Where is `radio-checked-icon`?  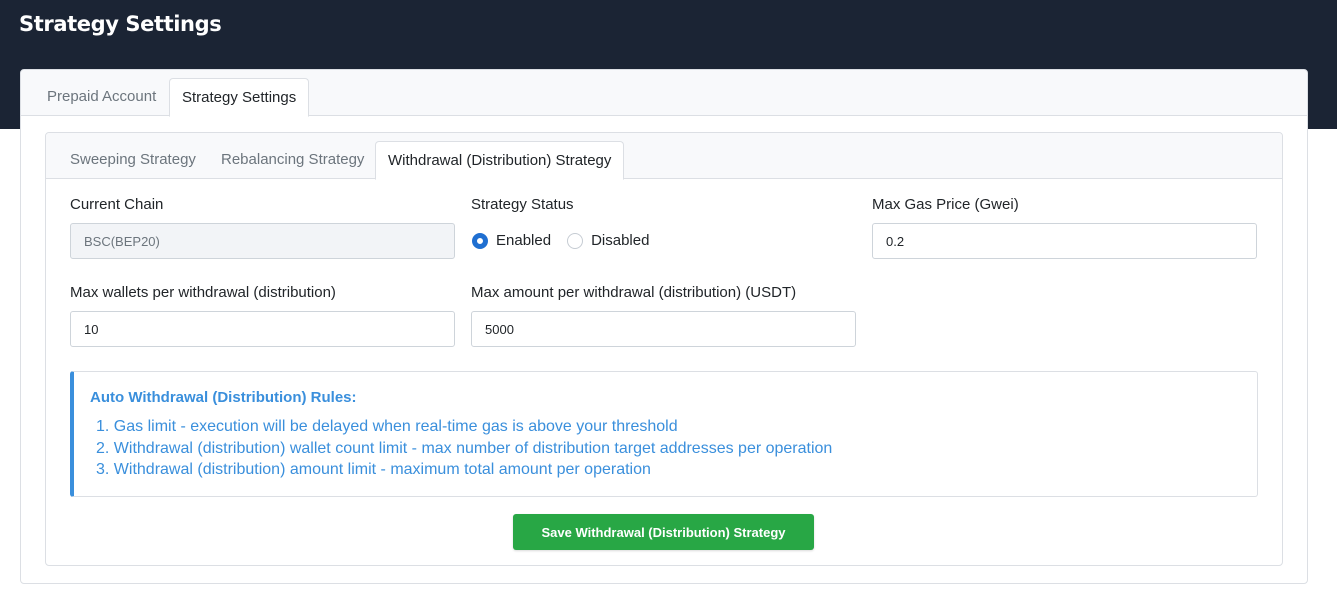 radio-checked-icon is located at coordinates (480, 240).